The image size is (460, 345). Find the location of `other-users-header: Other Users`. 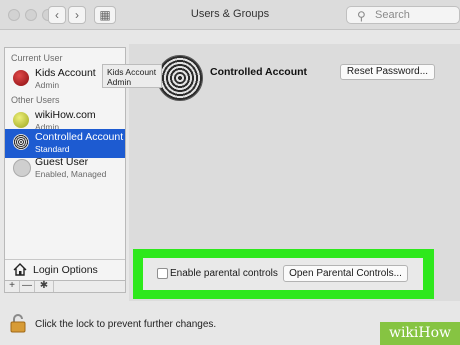

other-users-header: Other Users is located at coordinates (35, 100).